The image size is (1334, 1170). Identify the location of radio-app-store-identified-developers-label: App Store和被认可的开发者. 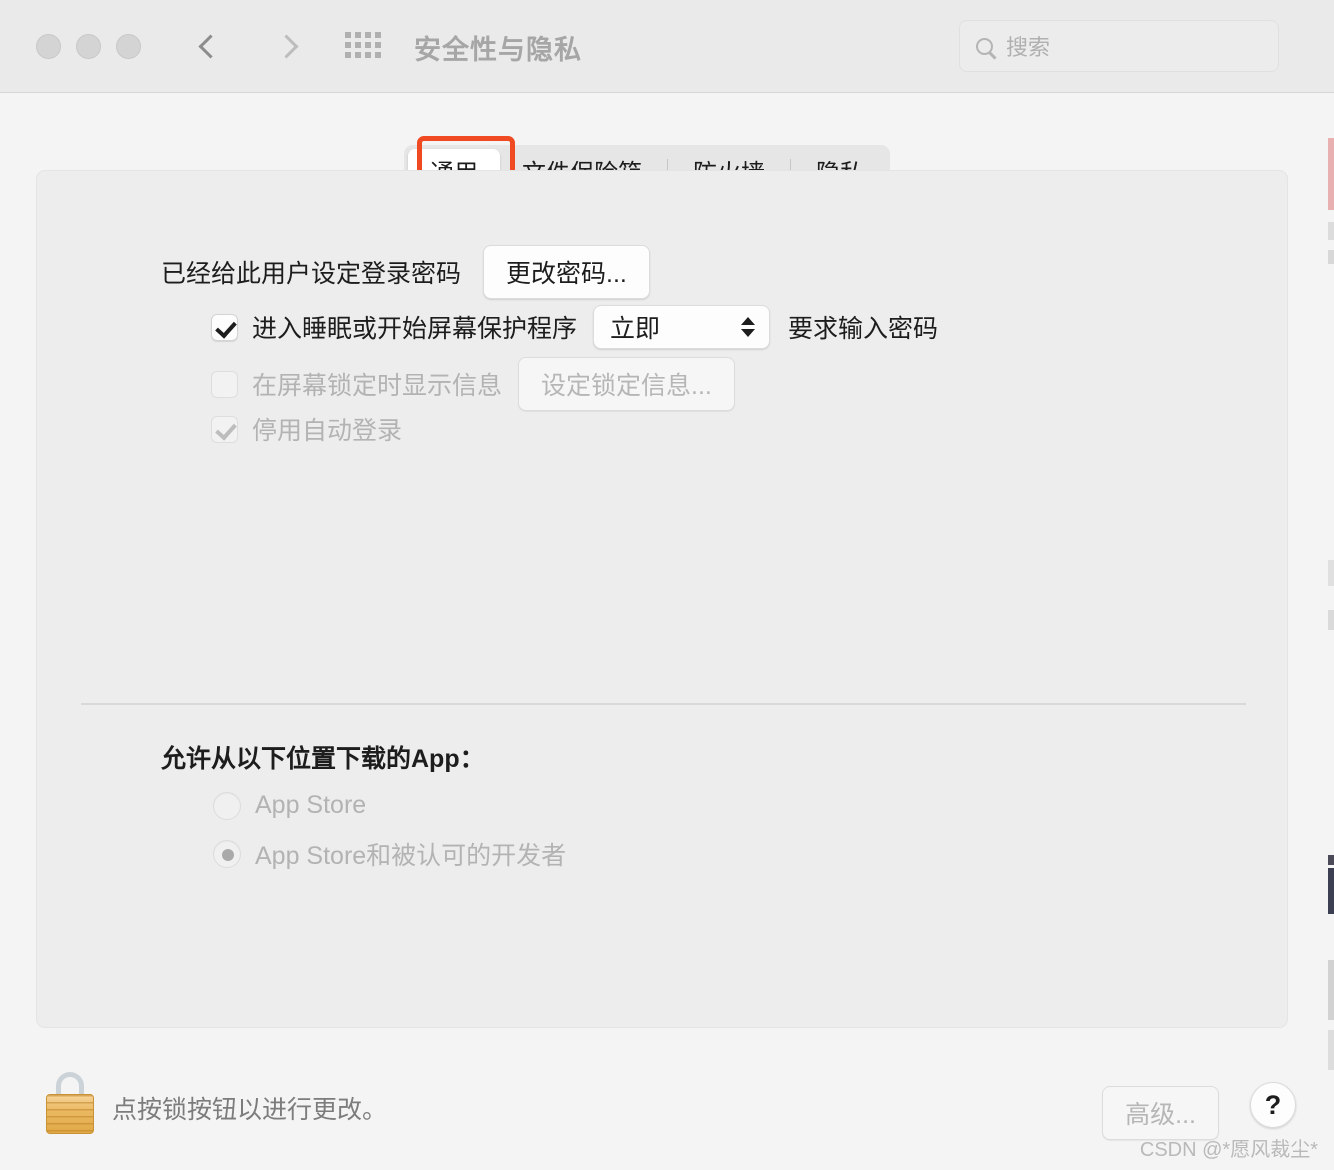
(411, 856).